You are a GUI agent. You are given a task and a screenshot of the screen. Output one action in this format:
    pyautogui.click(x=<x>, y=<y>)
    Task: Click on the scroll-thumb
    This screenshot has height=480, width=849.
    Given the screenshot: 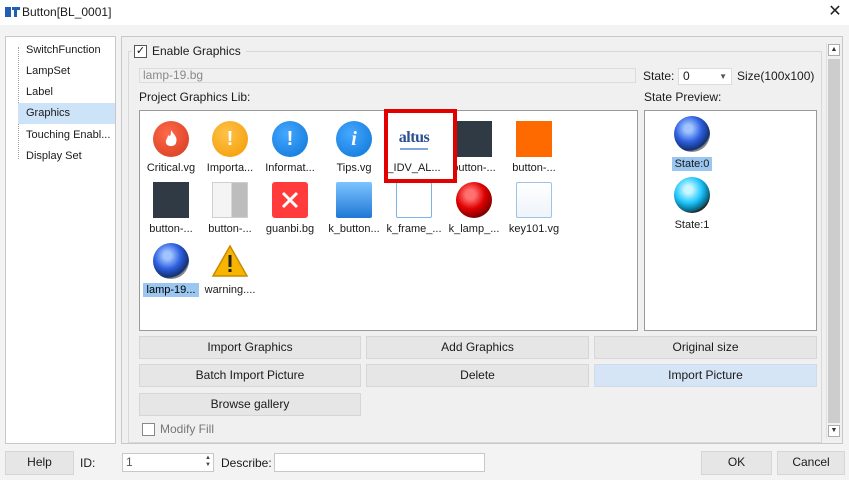 What is the action you would take?
    pyautogui.click(x=834, y=241)
    